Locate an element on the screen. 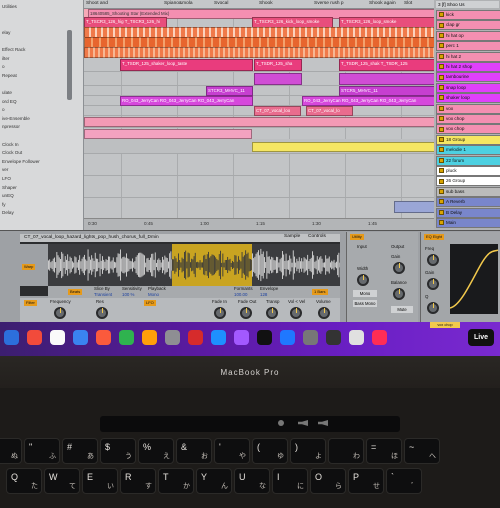 The image size is (500, 508). locator-label: Spiano&mola is located at coordinates (178, 3).